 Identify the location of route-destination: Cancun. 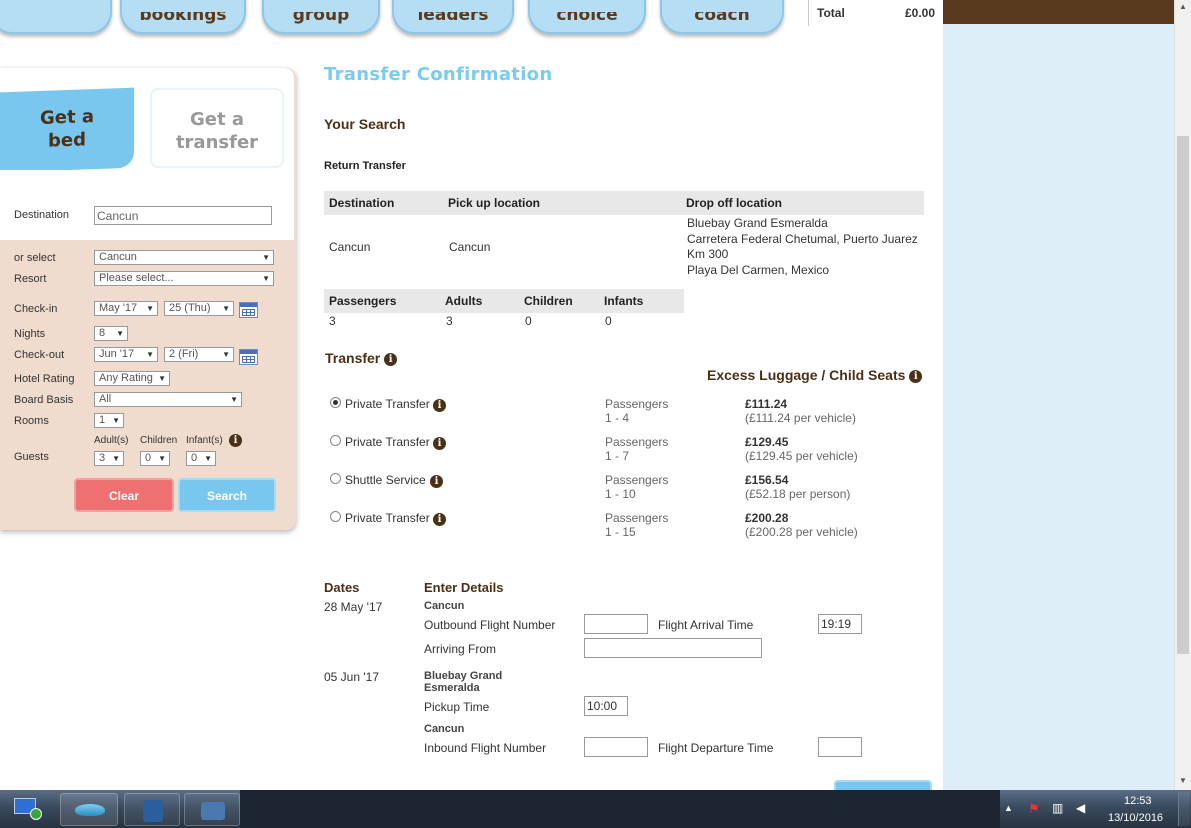
(350, 247).